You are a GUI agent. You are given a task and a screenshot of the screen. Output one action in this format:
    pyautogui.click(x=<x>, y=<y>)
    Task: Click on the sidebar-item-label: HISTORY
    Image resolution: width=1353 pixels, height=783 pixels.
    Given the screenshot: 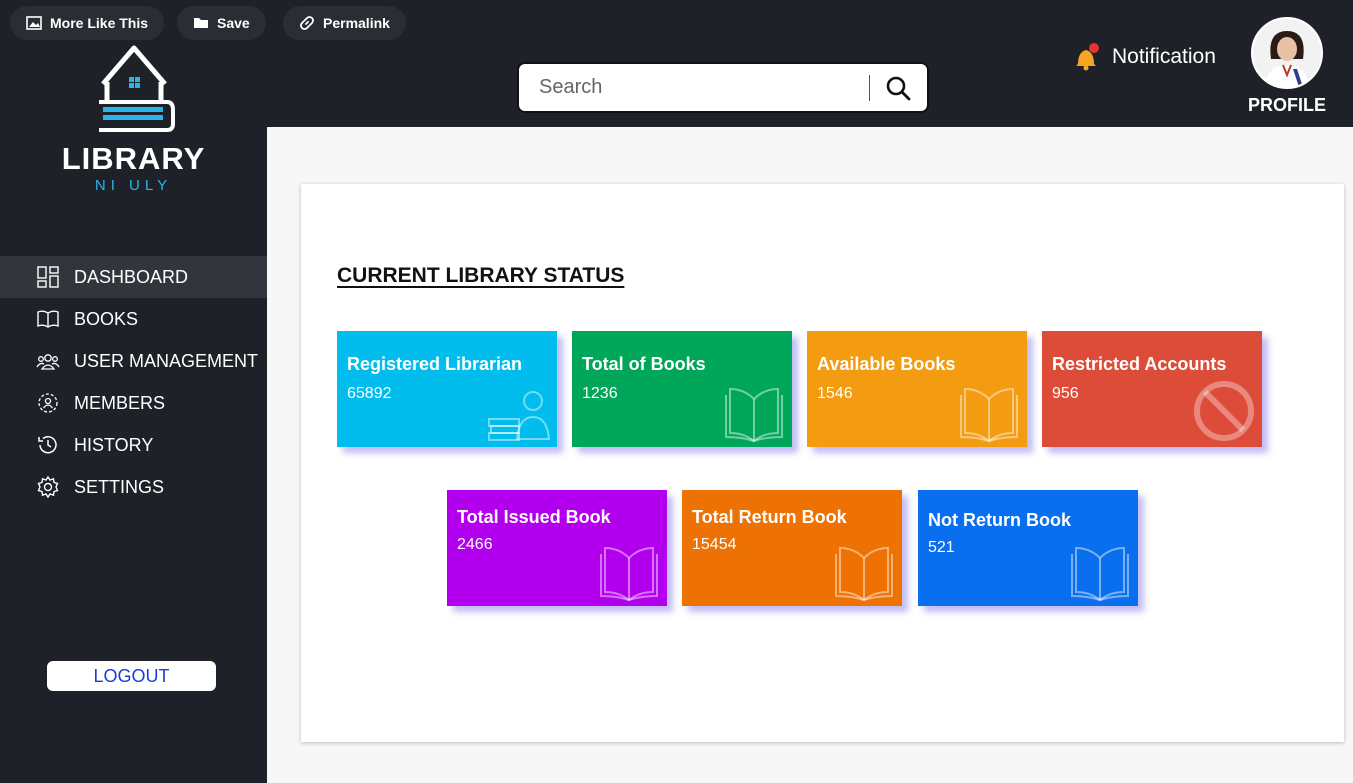 What is the action you would take?
    pyautogui.click(x=114, y=444)
    